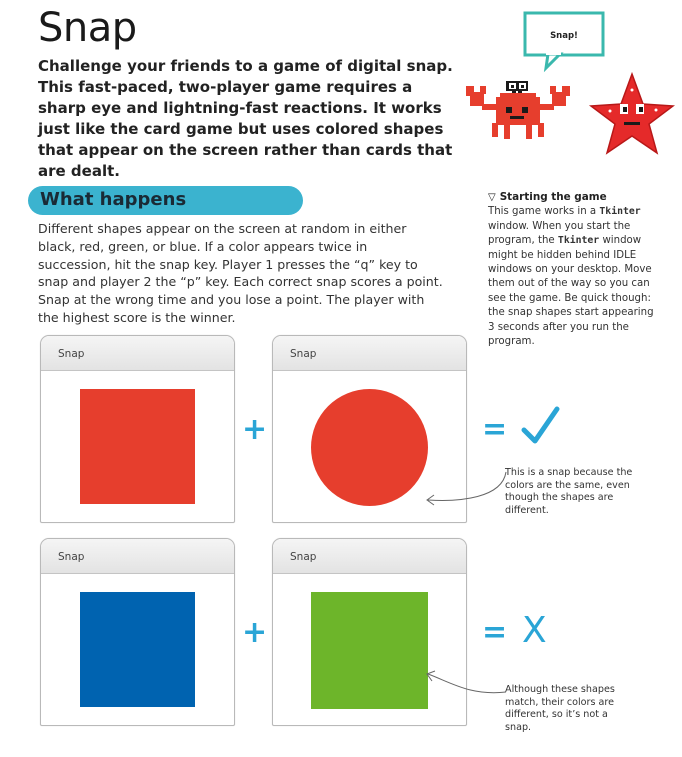 The width and height of the screenshot is (682, 757). Describe the element at coordinates (369, 447) in the screenshot. I see `red-circle-shape` at that location.